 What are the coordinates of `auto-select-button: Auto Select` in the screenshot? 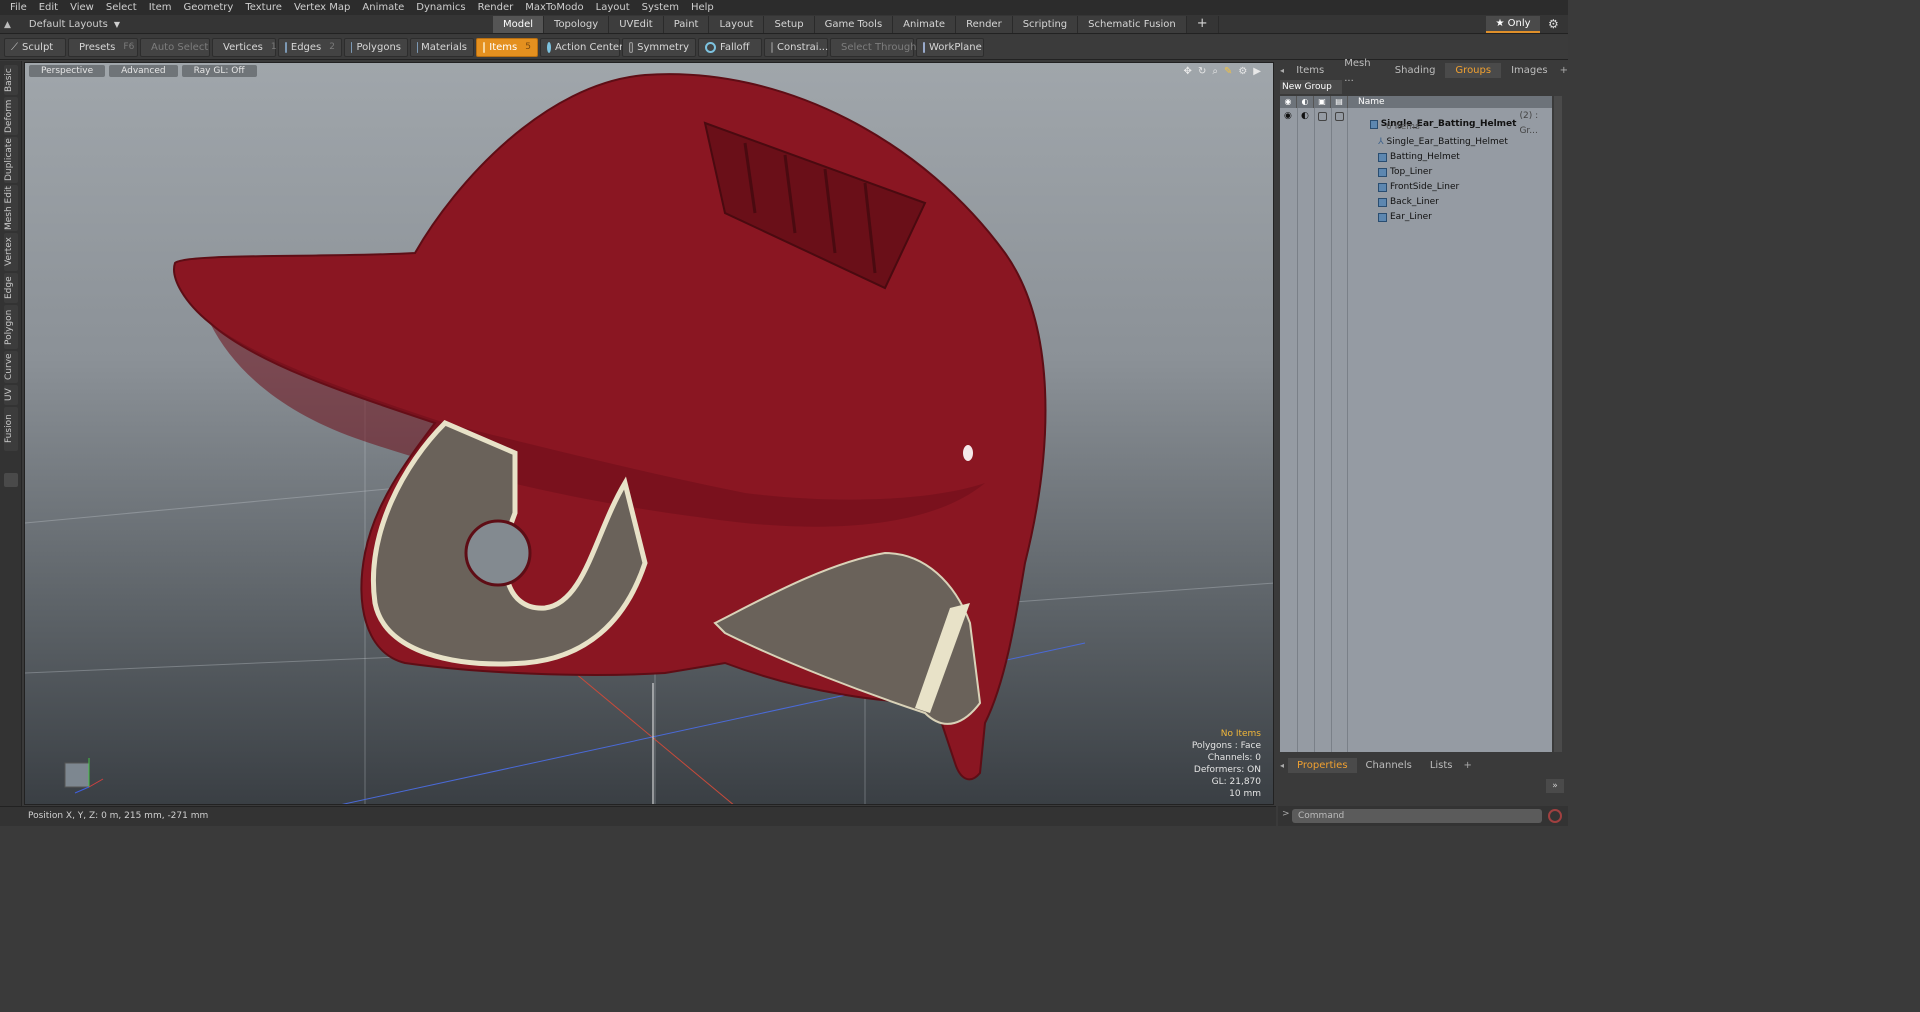 It's located at (175, 47).